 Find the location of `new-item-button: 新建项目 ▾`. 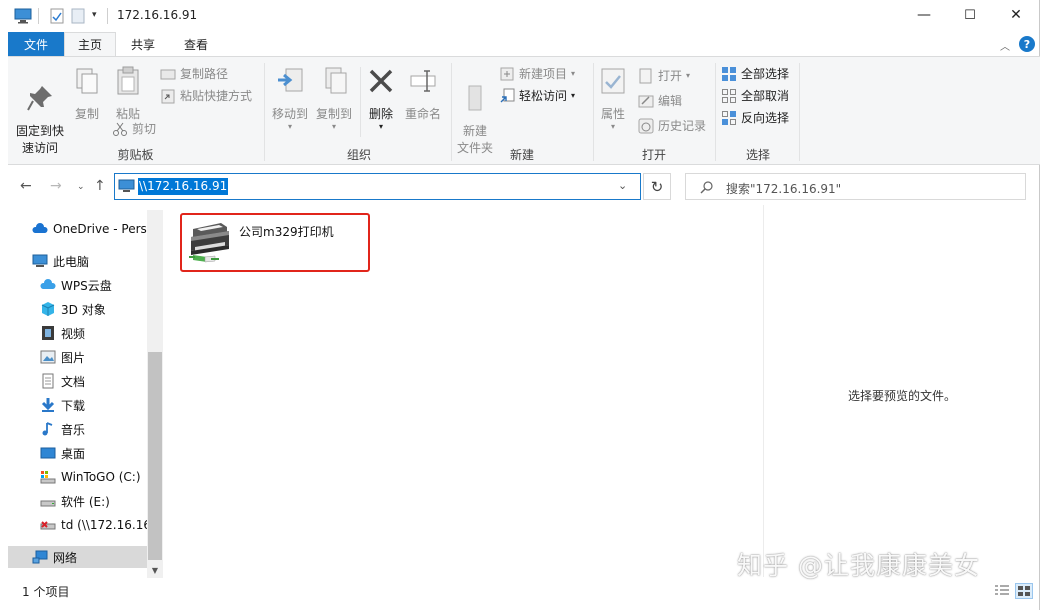

new-item-button: 新建项目 ▾ is located at coordinates (537, 73).